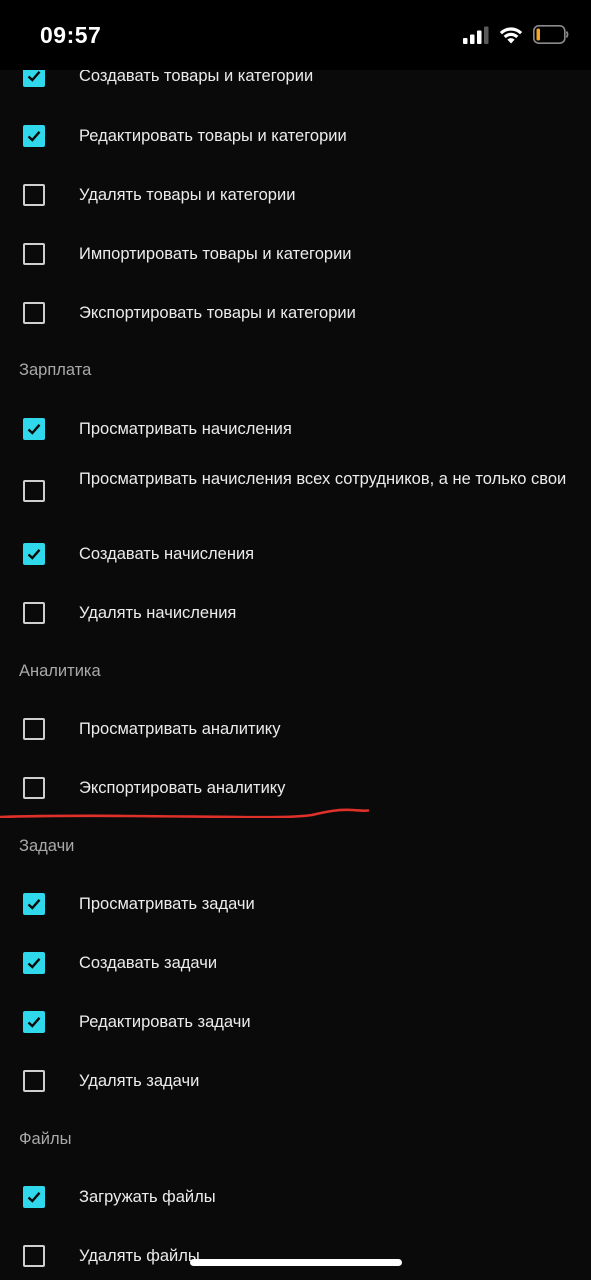 This screenshot has height=1280, width=591. I want to click on permission-row: Редактировать задачи, so click(295, 1022).